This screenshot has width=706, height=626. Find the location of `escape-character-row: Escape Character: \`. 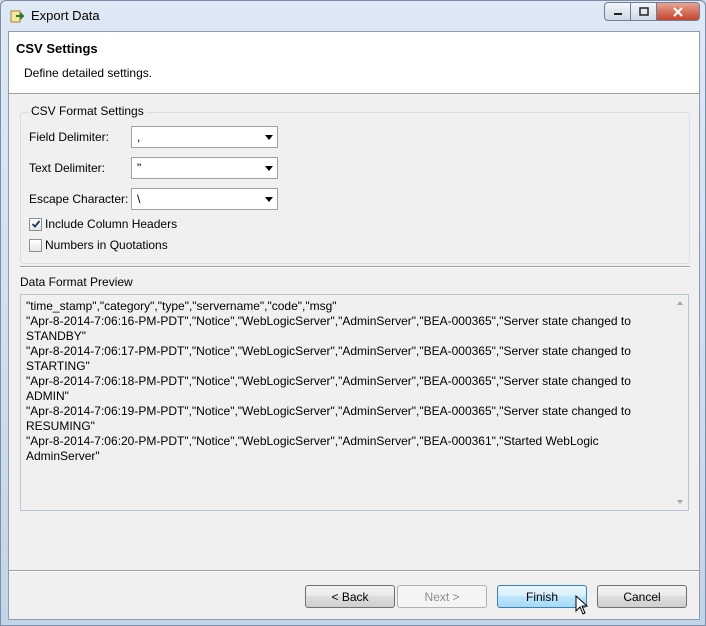

escape-character-row: Escape Character: \ is located at coordinates (153, 199).